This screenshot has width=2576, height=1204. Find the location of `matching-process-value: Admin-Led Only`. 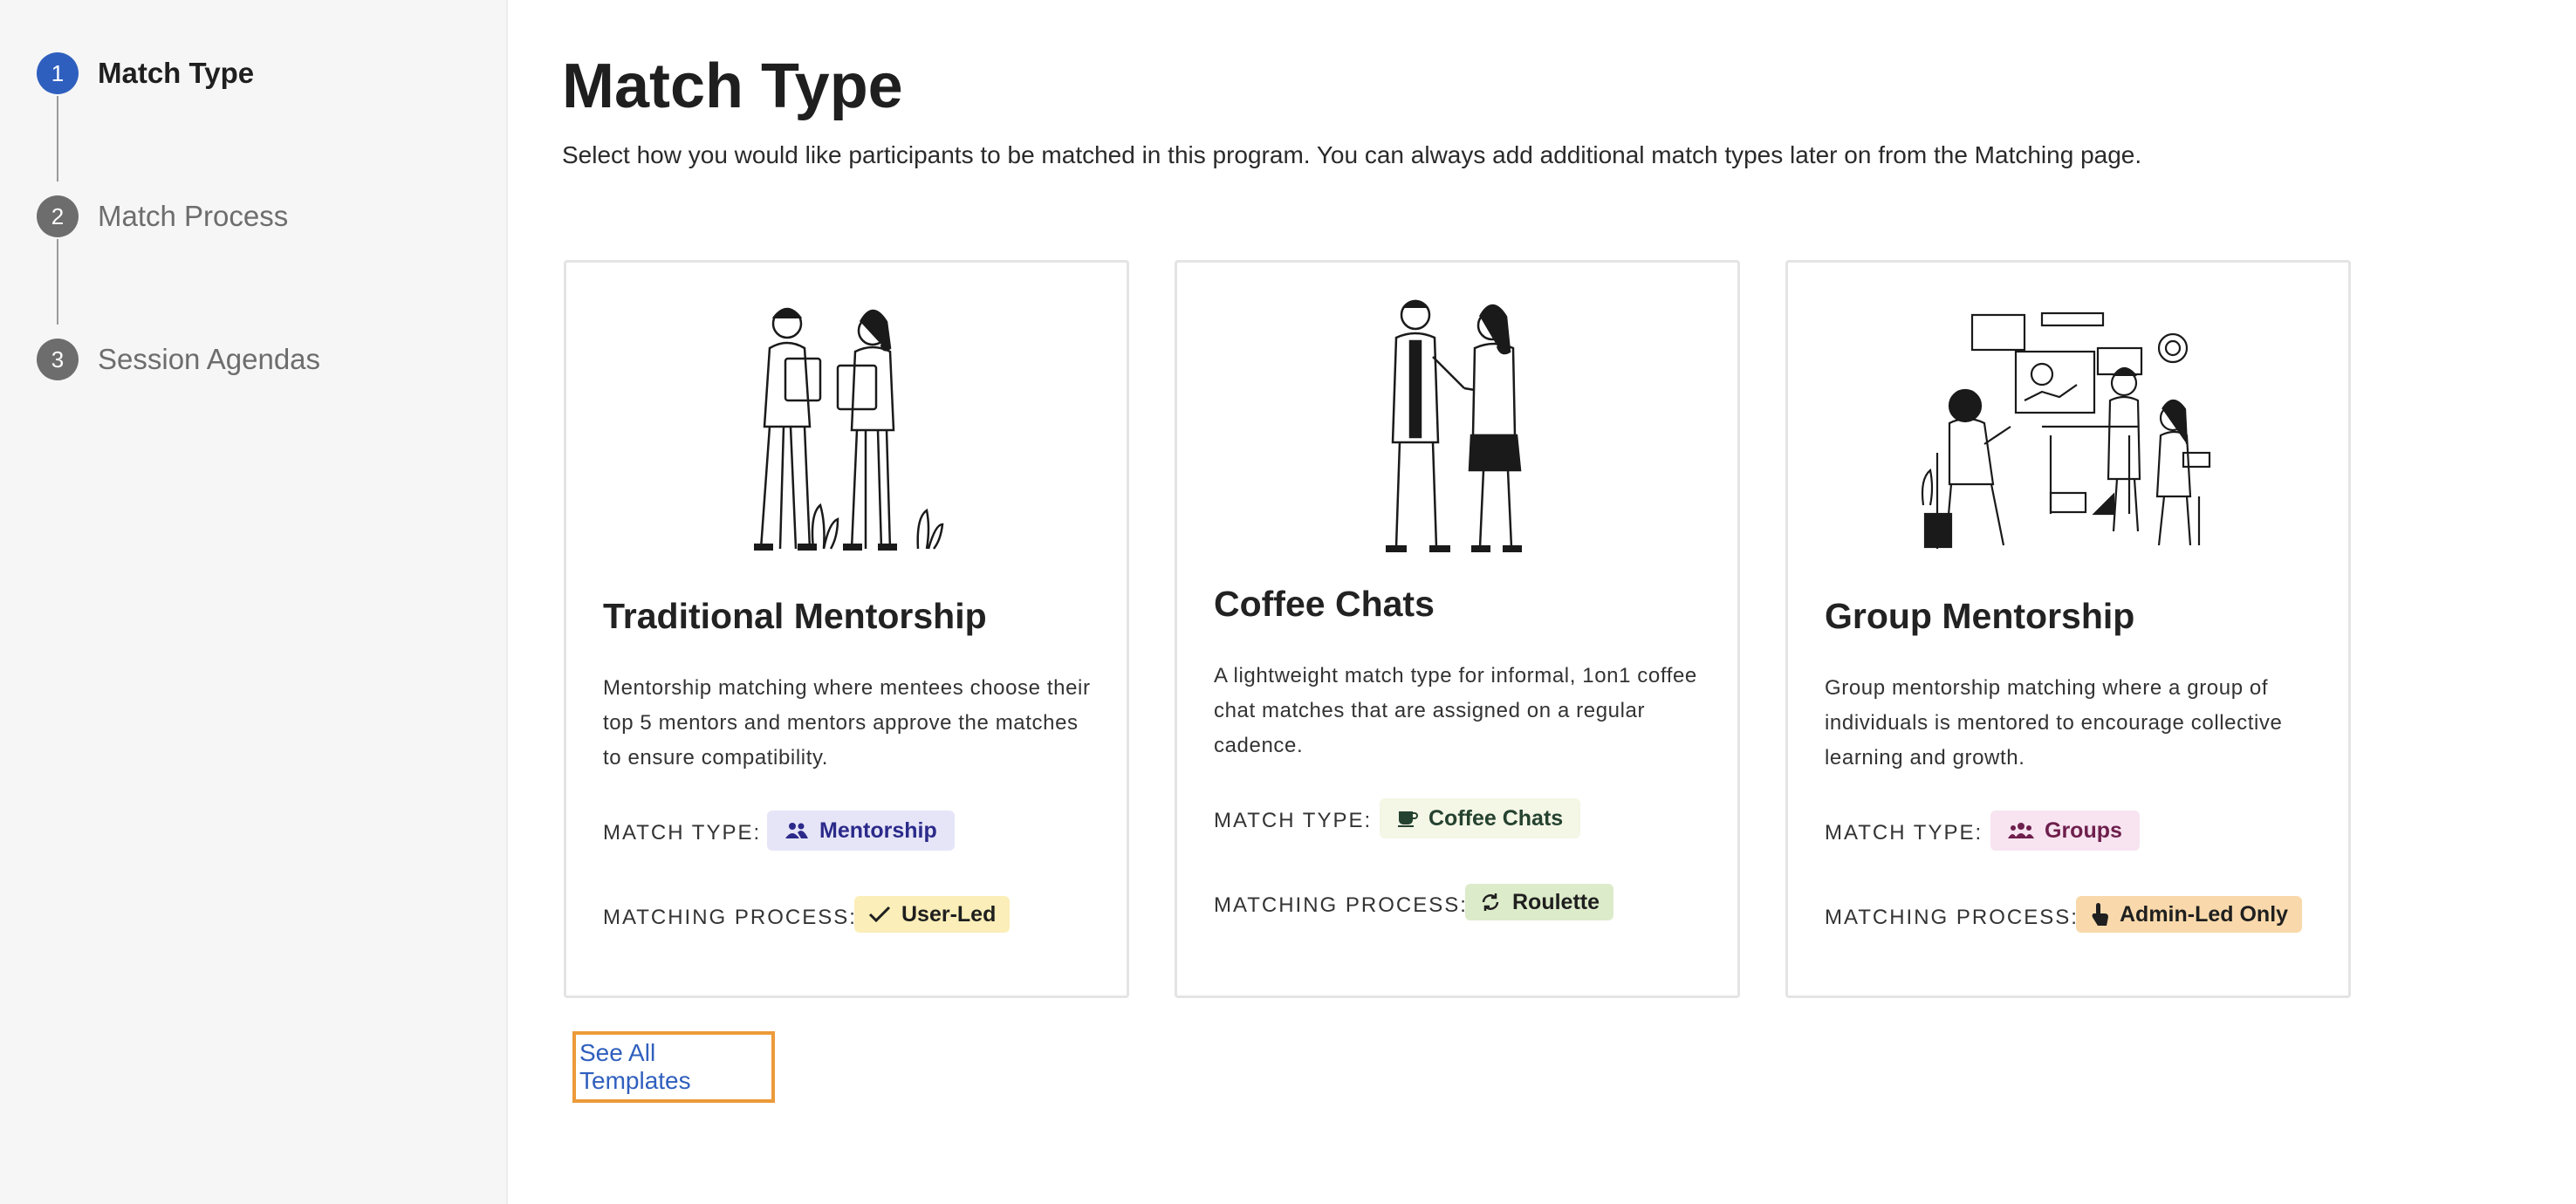

matching-process-value: Admin-Led Only is located at coordinates (2204, 914).